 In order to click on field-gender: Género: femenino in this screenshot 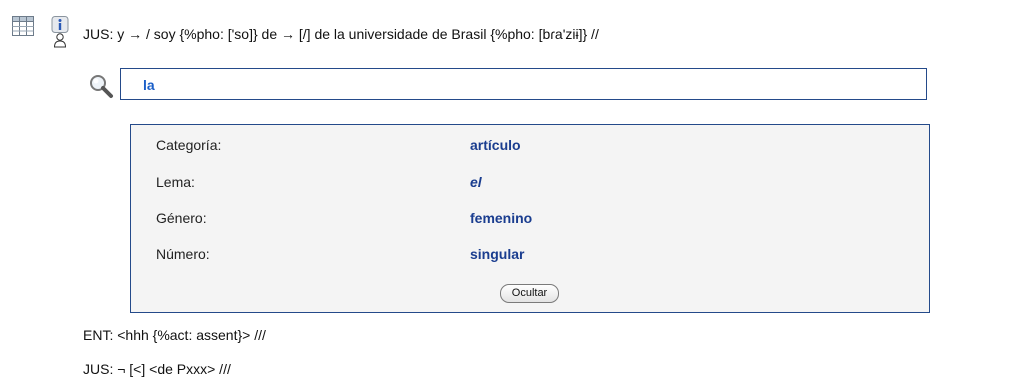, I will do `click(536, 220)`.